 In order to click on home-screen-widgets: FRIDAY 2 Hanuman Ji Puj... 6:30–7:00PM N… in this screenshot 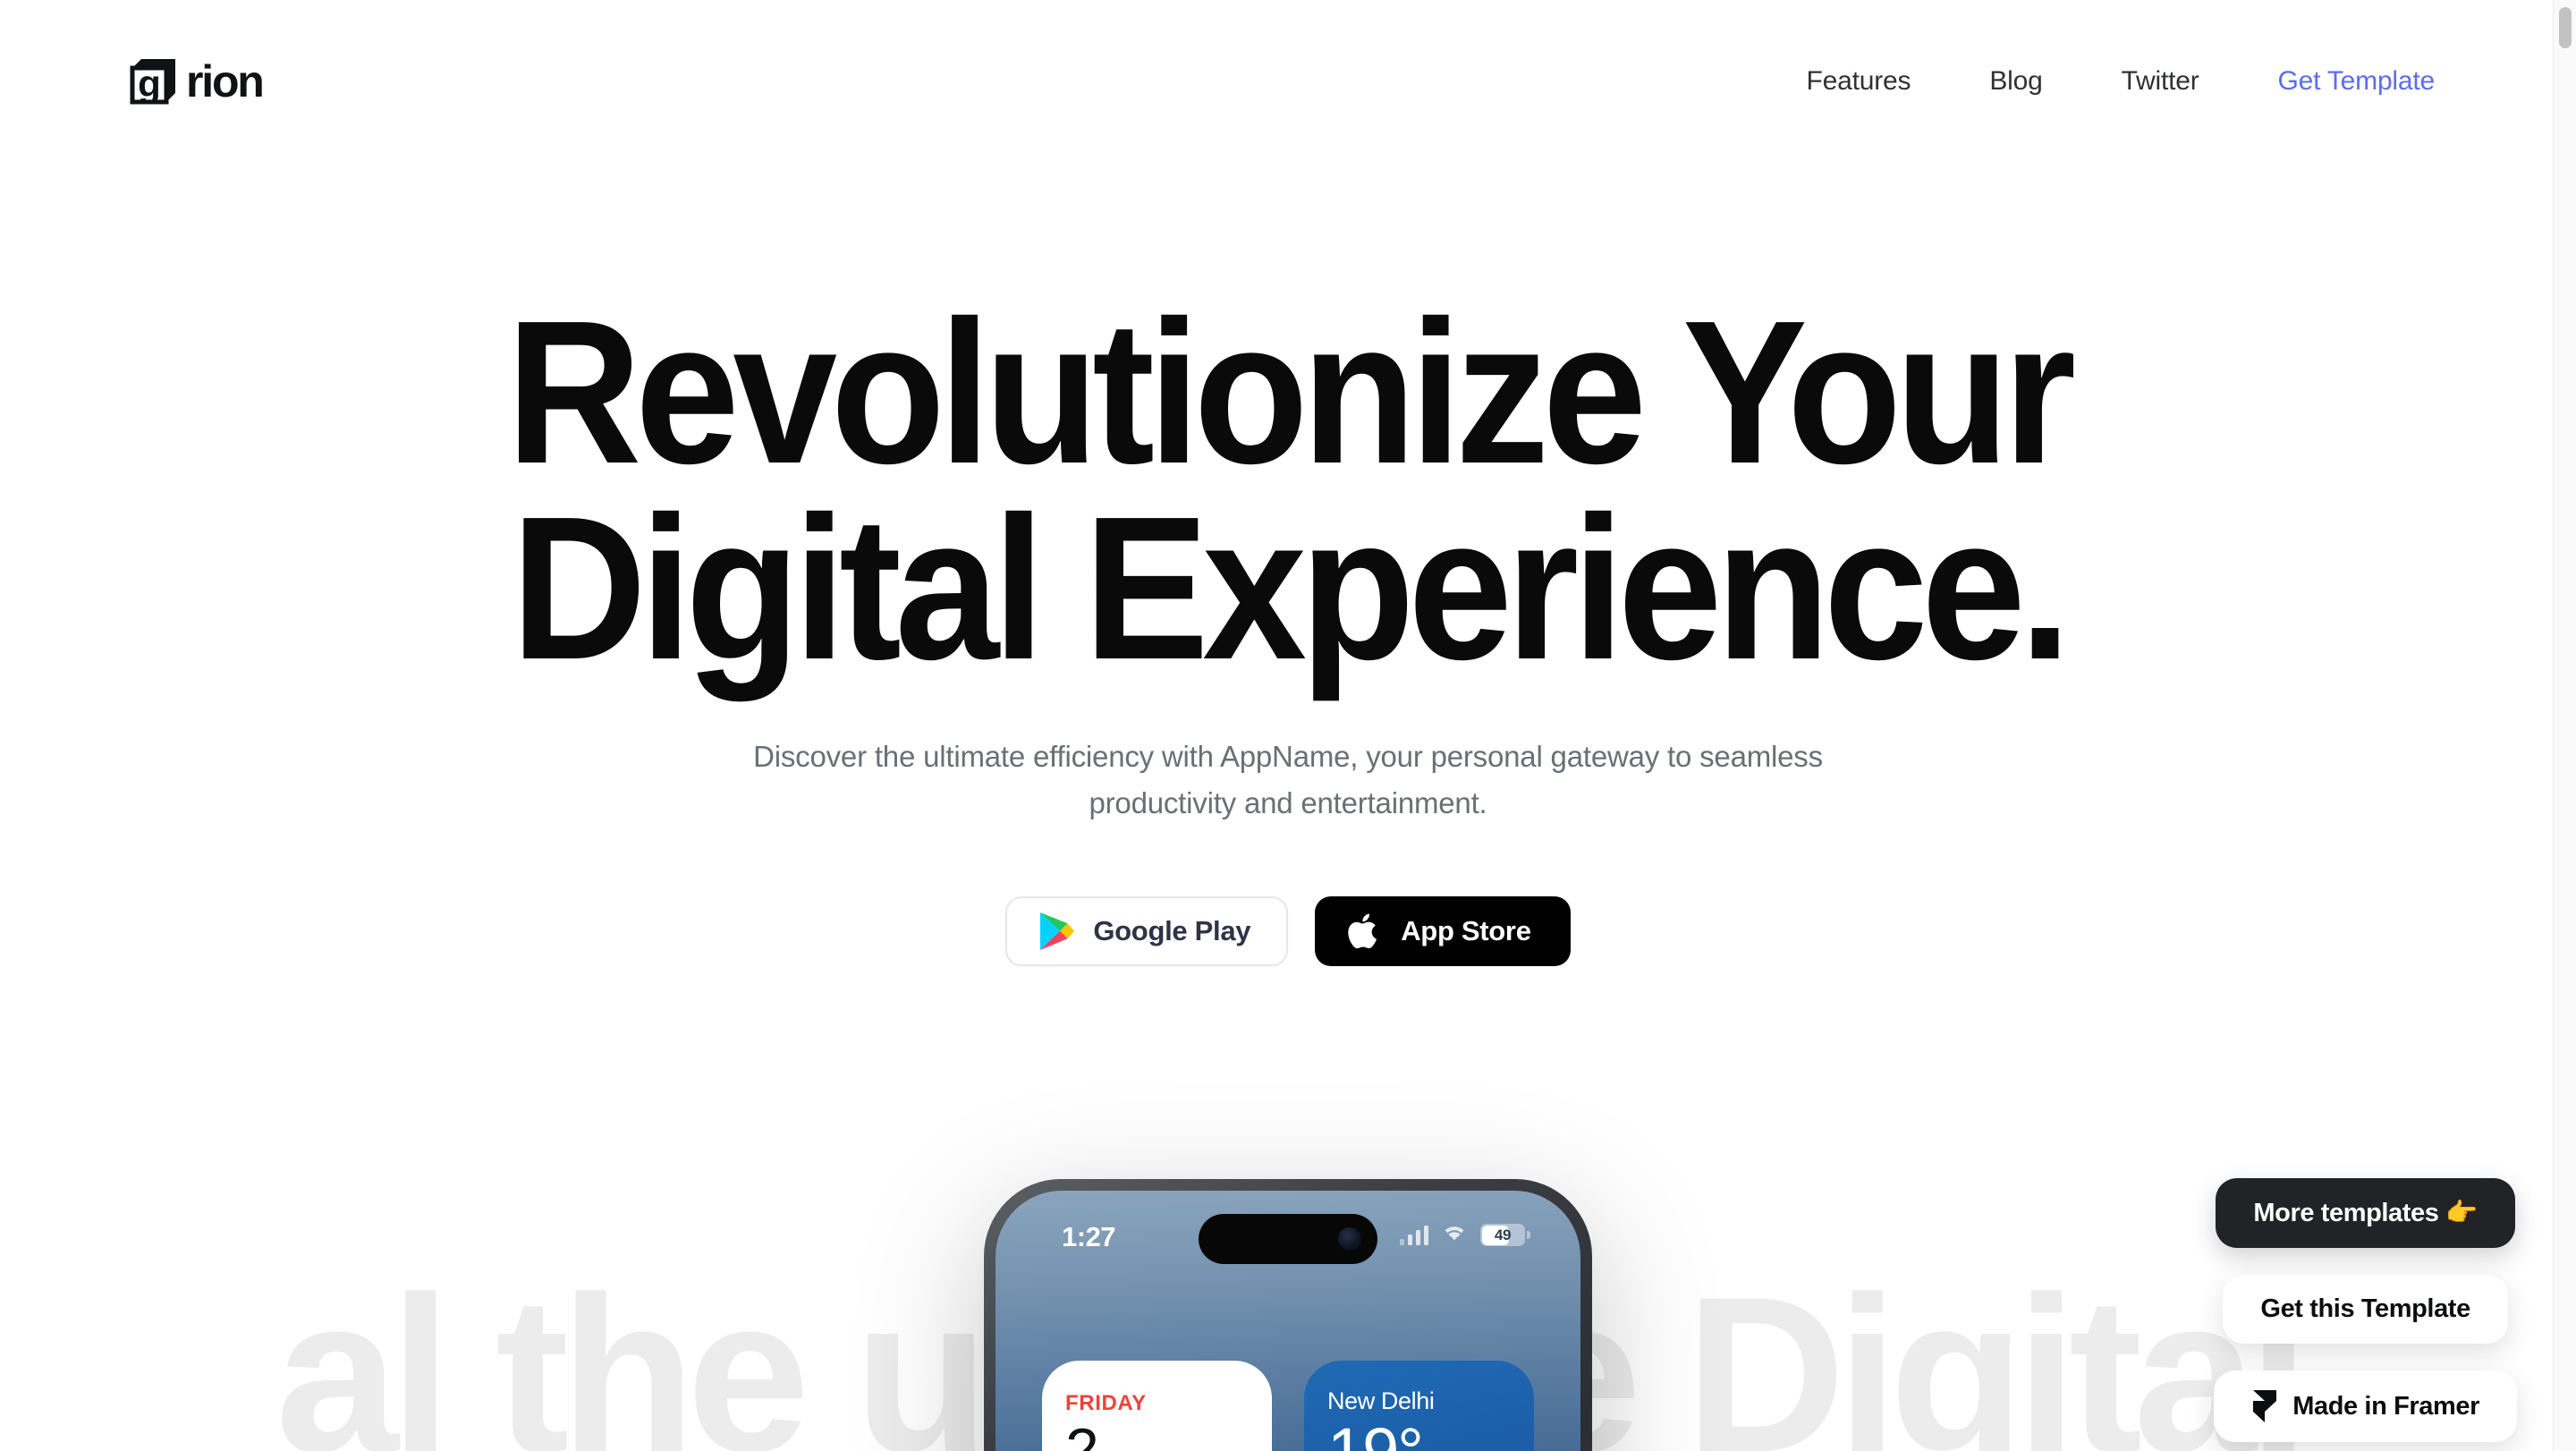, I will do `click(1288, 1406)`.